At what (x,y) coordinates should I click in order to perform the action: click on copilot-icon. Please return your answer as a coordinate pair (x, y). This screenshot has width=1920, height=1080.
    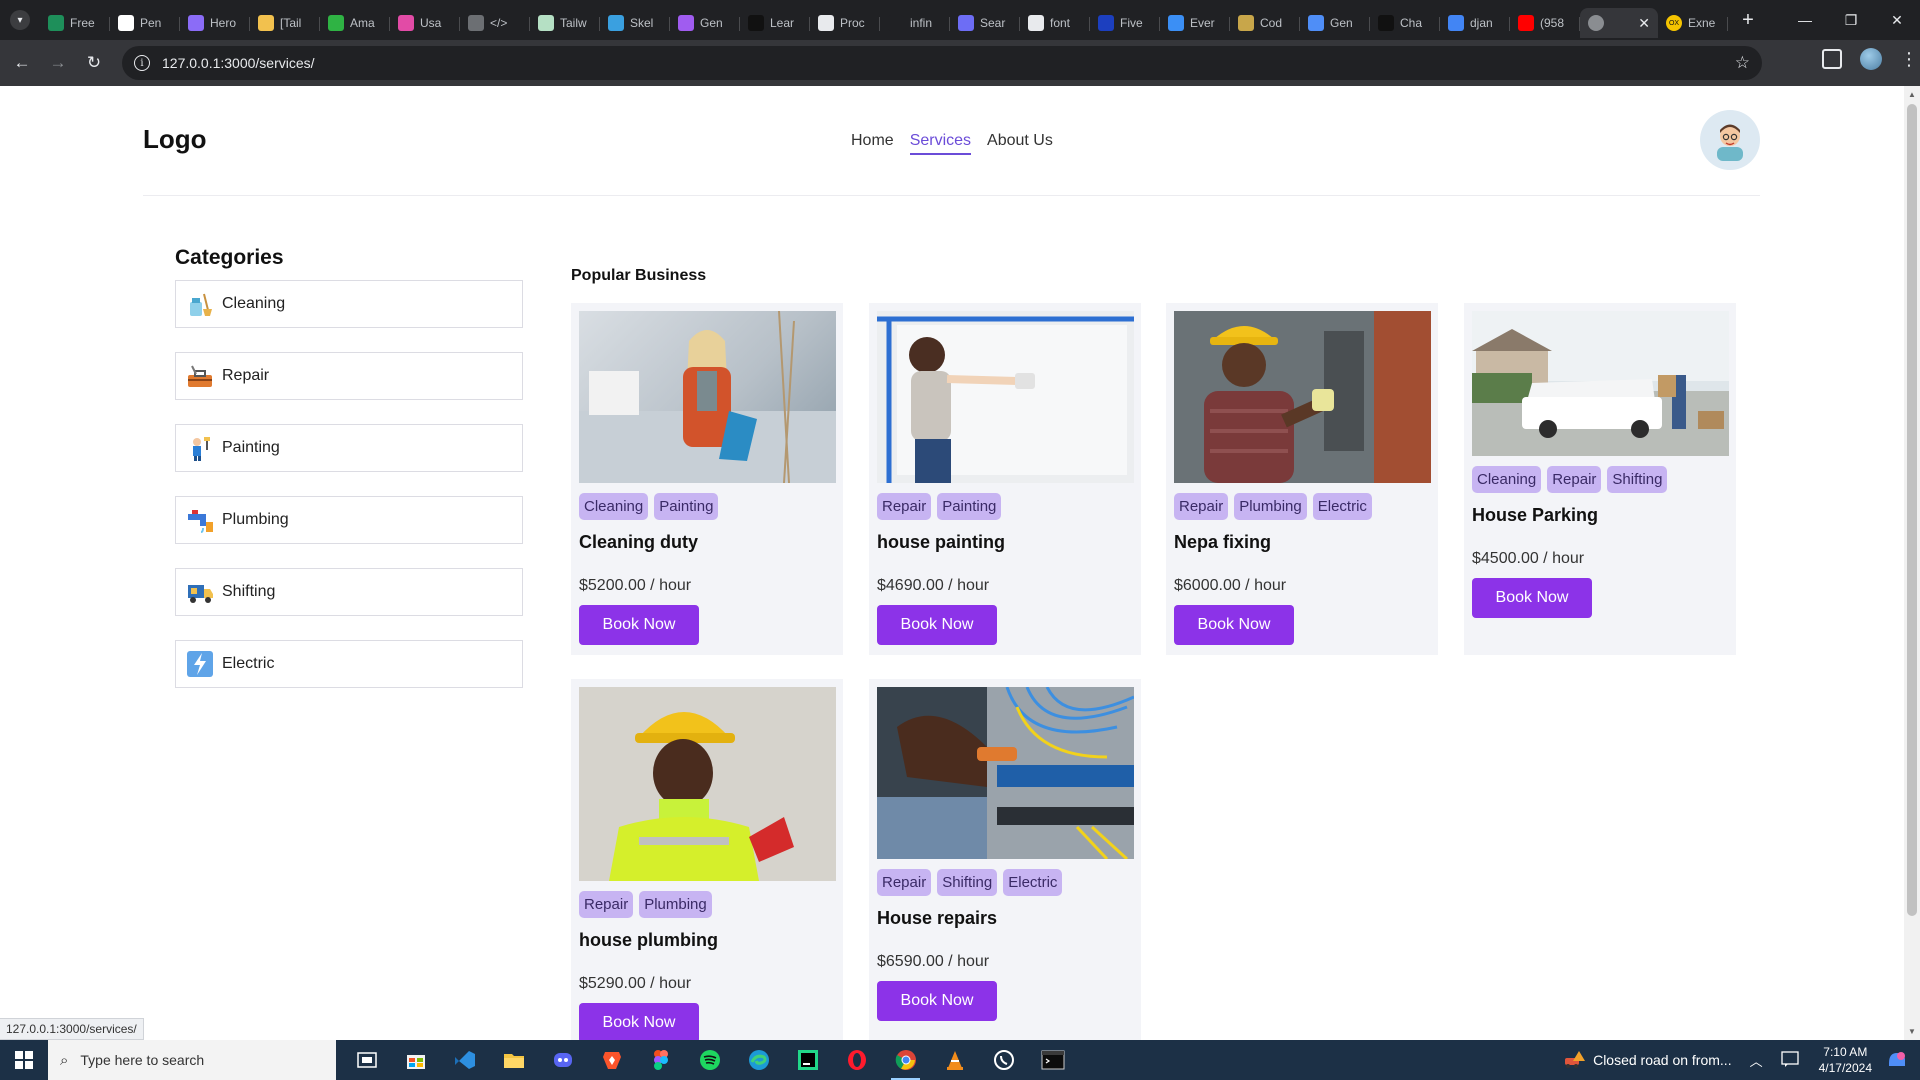
    Looking at the image, I should click on (1897, 1060).